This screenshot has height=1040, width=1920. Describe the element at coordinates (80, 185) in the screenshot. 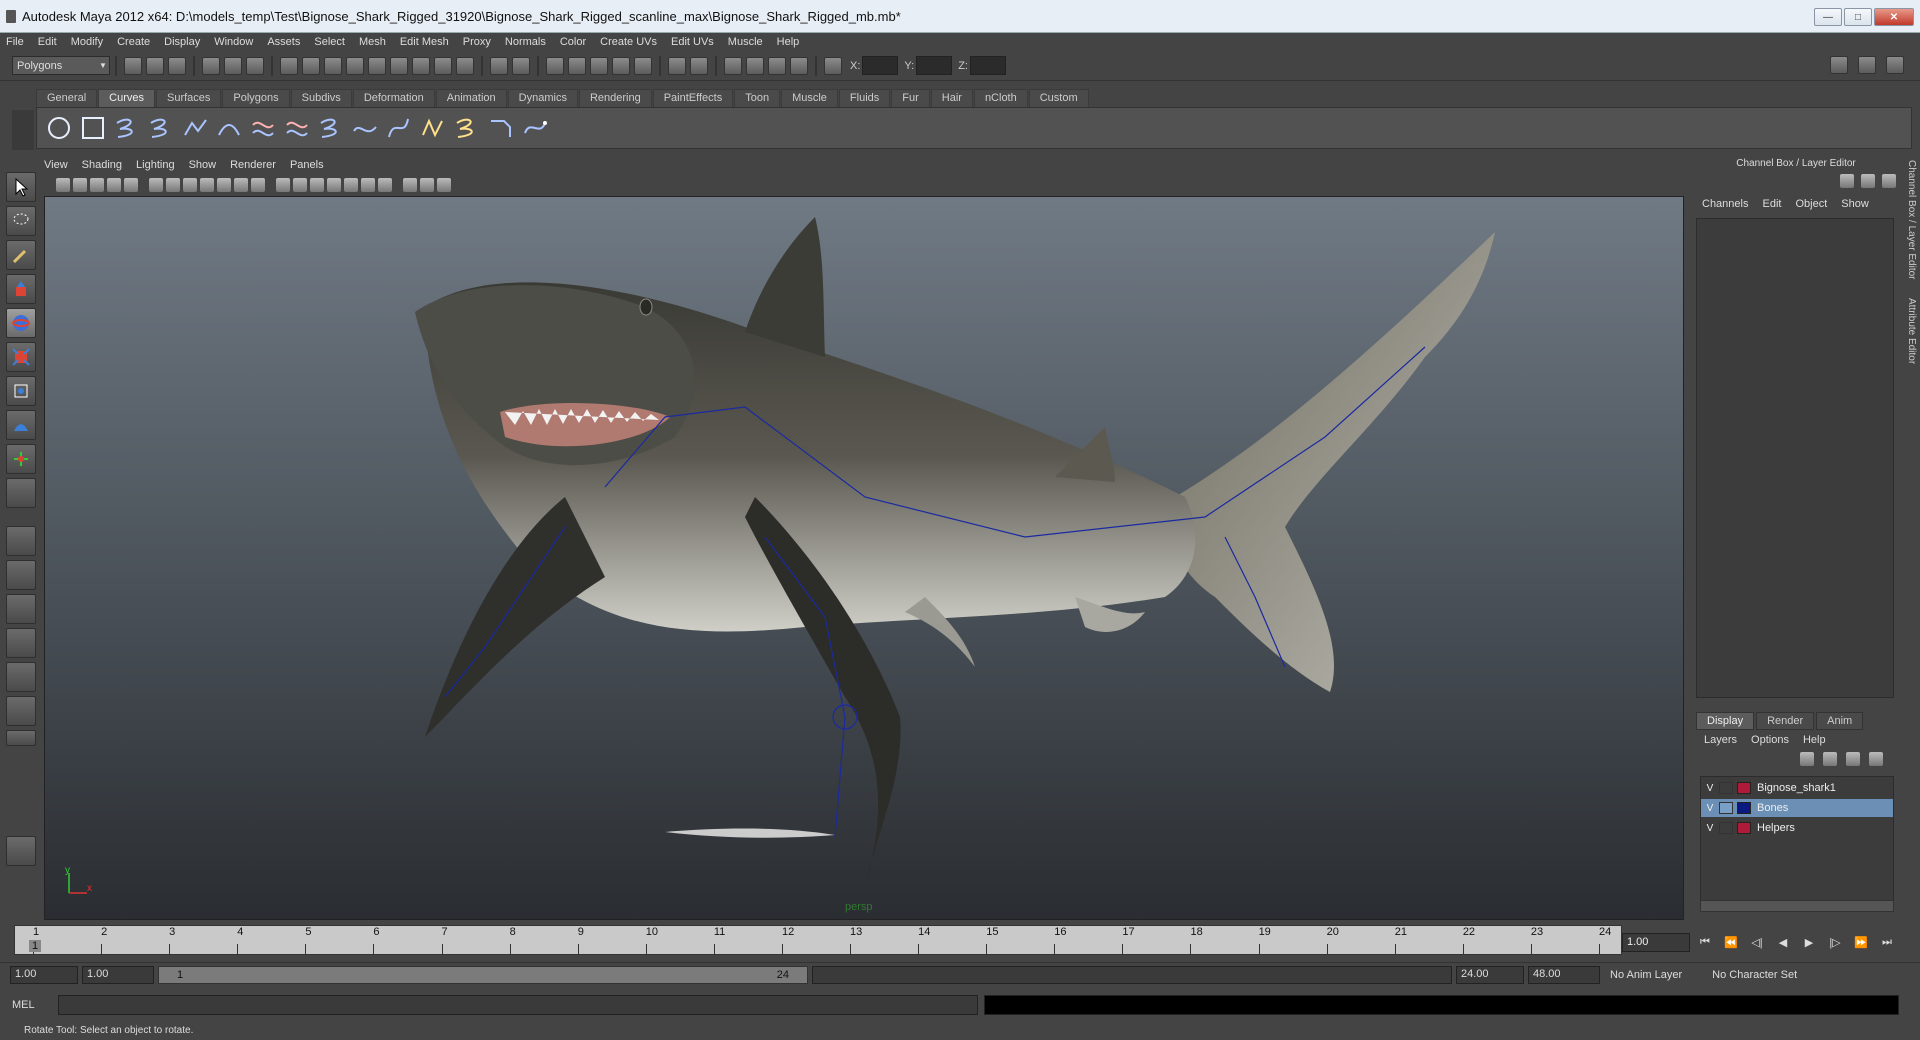

I see `bookmark-icon` at that location.